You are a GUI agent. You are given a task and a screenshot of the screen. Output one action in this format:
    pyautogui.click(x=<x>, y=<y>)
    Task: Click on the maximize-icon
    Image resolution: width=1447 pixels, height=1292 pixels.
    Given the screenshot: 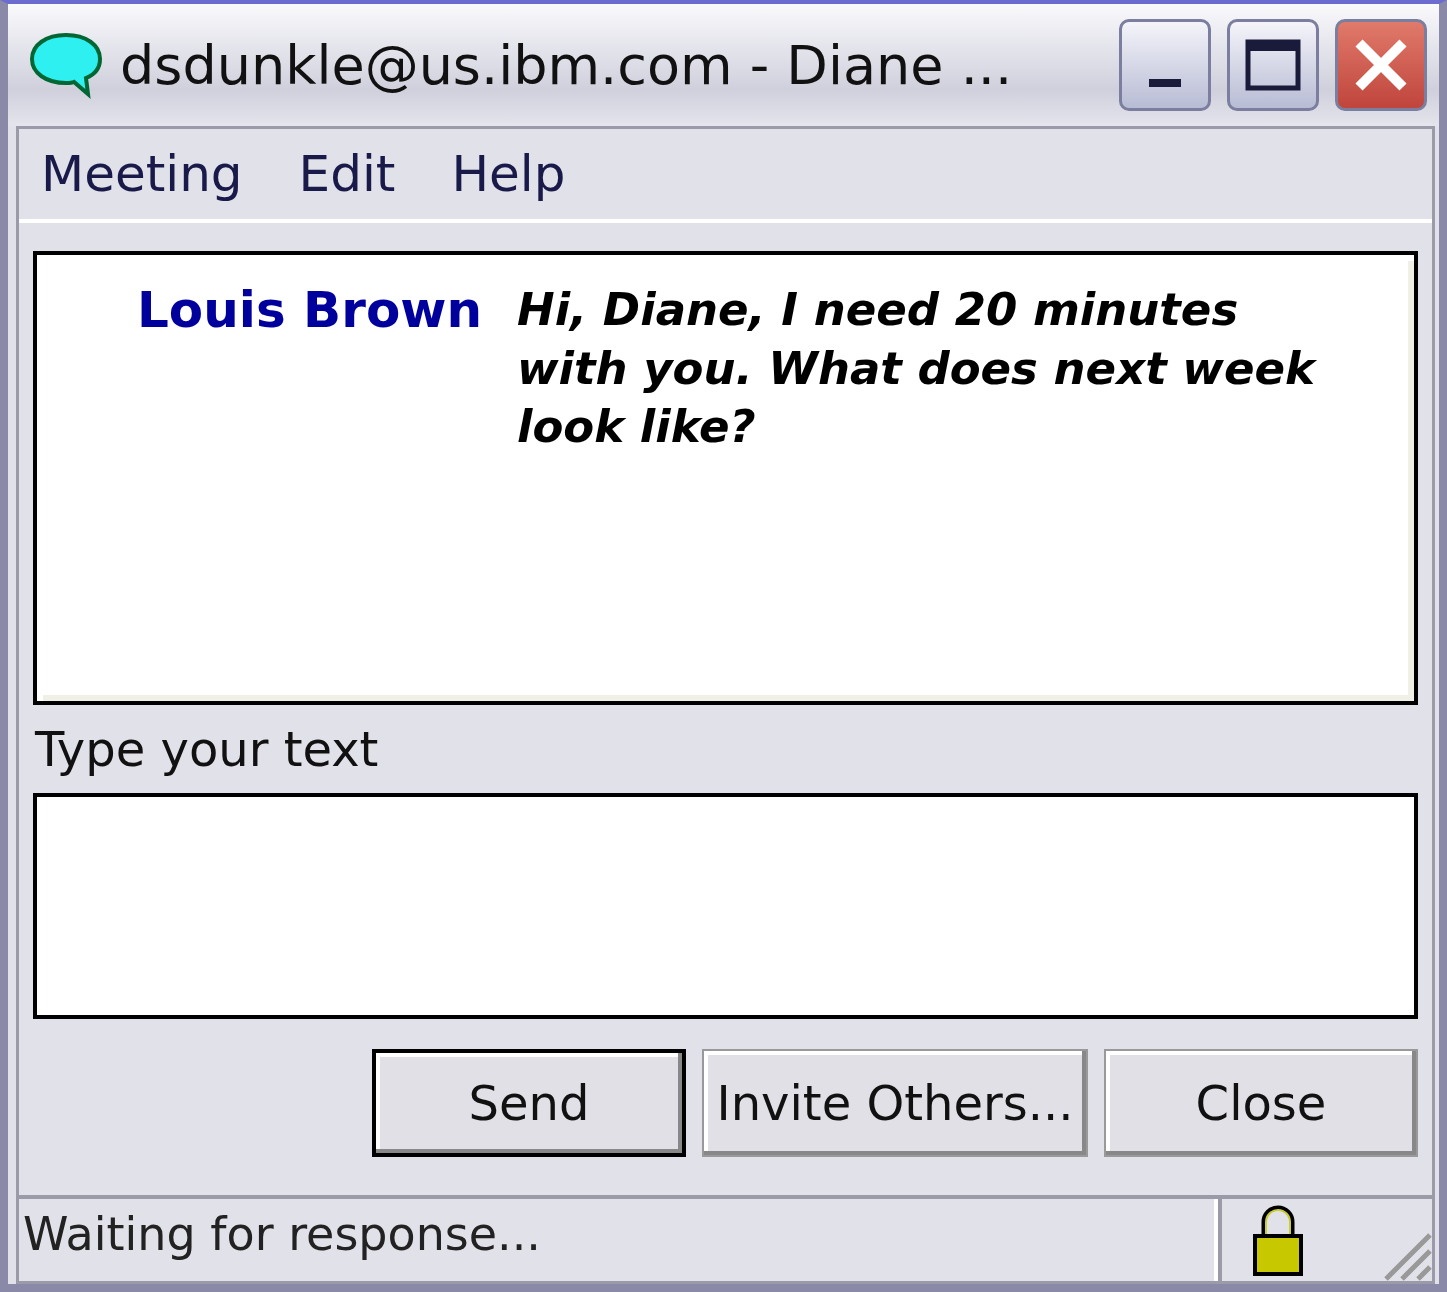 What is the action you would take?
    pyautogui.click(x=1273, y=65)
    